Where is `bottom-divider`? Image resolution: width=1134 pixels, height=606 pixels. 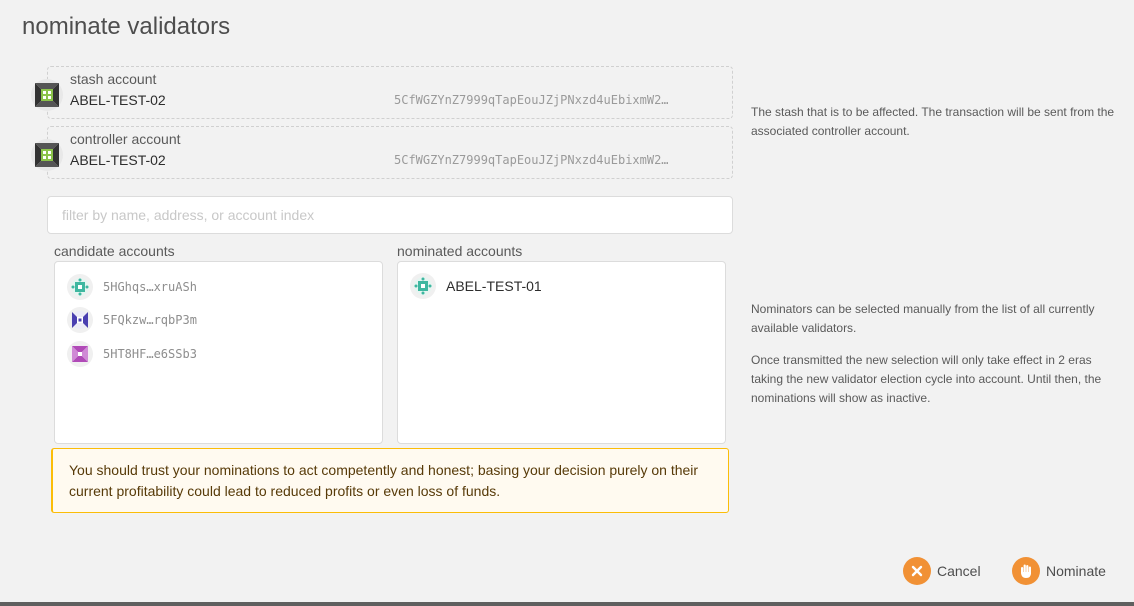
bottom-divider is located at coordinates (567, 604).